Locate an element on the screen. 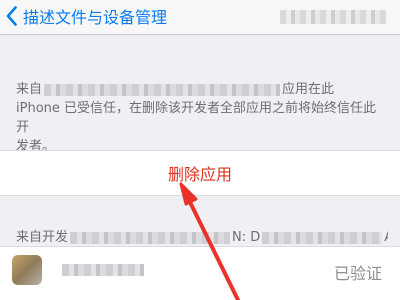 The height and width of the screenshot is (300, 400). developer-info: 来自开发N: DA is located at coordinates (202, 235).